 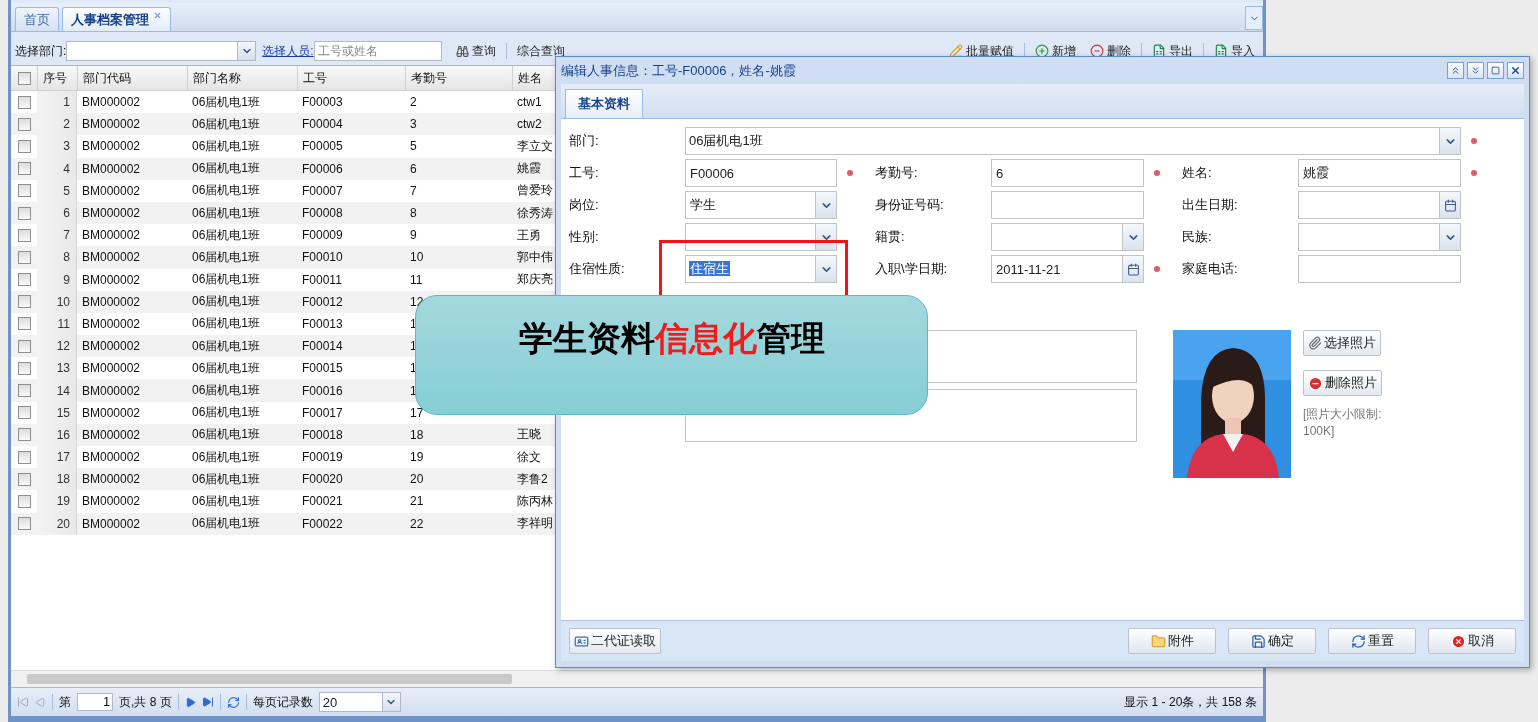 I want to click on table-cell-text: F00013, so click(x=322, y=323).